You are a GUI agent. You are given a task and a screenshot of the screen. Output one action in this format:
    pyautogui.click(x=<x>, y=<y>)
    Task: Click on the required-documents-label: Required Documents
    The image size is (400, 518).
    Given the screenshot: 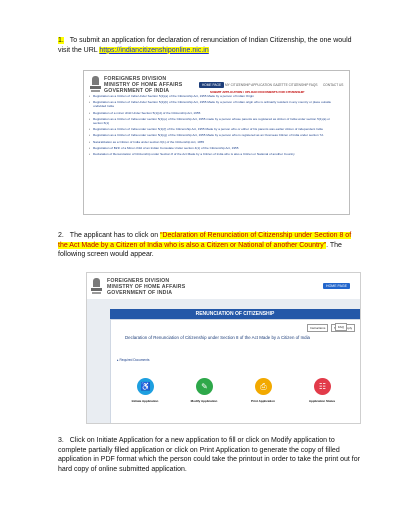 What is the action you would take?
    pyautogui.click(x=134, y=360)
    